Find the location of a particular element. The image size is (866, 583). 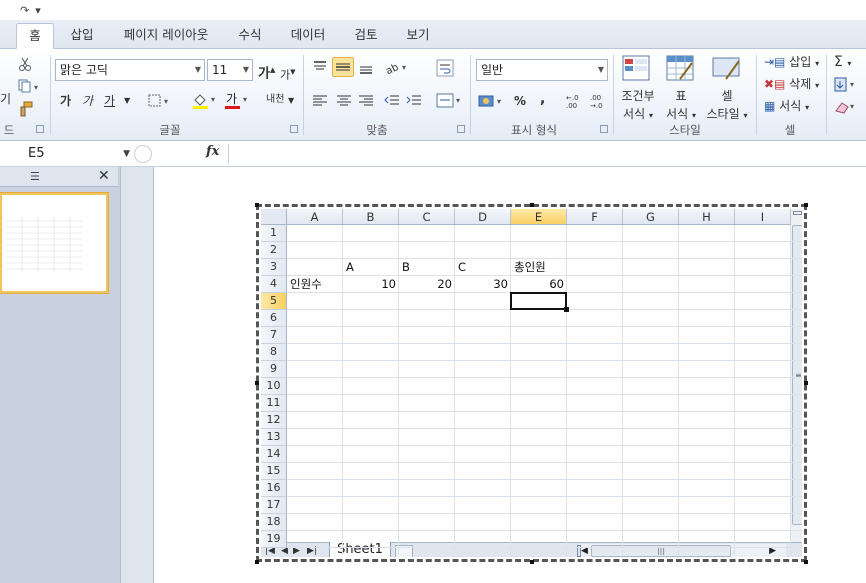

tab-page-layout: 페이지 레이아웃 is located at coordinates (166, 36).